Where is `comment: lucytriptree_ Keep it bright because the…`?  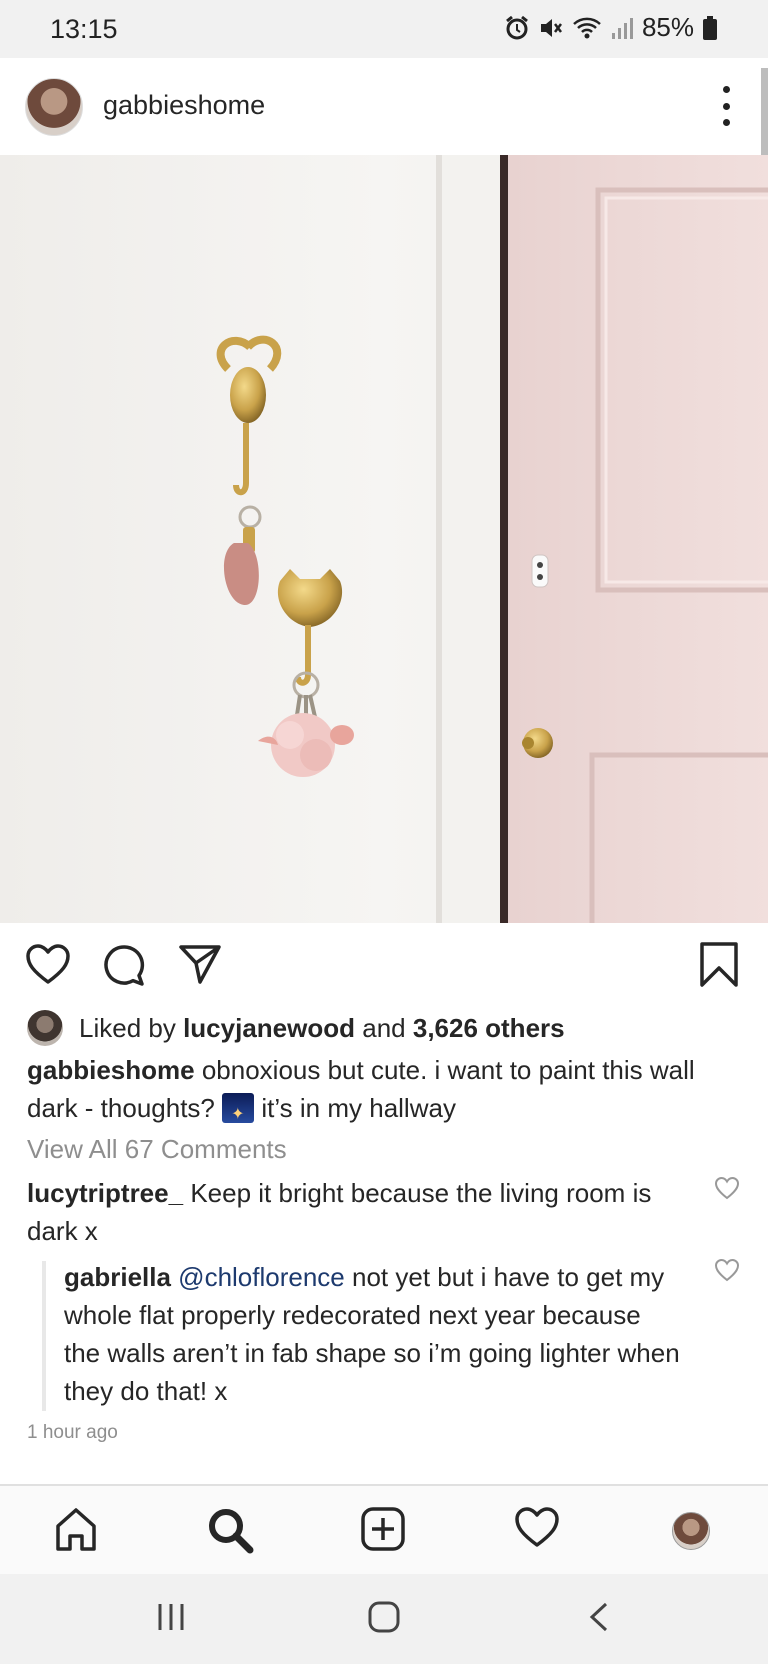
comment: lucytriptree_ Keep it bright because the… is located at coordinates (357, 1212).